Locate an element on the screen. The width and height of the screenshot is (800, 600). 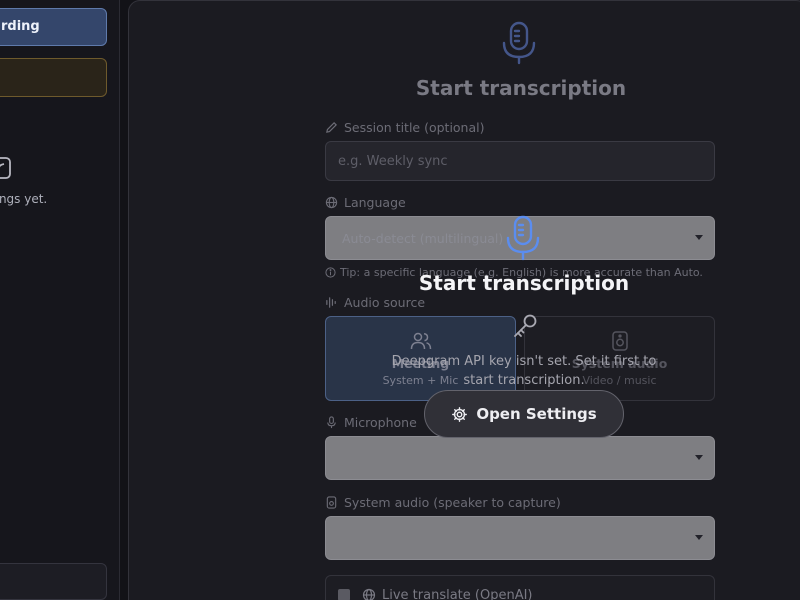
live-translate-row: Live translate (OpenAI) is located at coordinates (520, 587).